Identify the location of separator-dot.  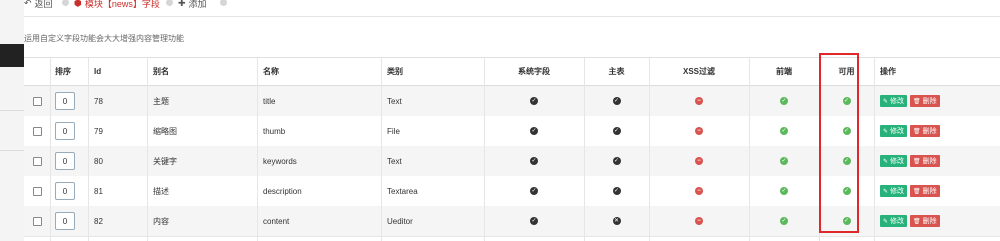
(169, 3).